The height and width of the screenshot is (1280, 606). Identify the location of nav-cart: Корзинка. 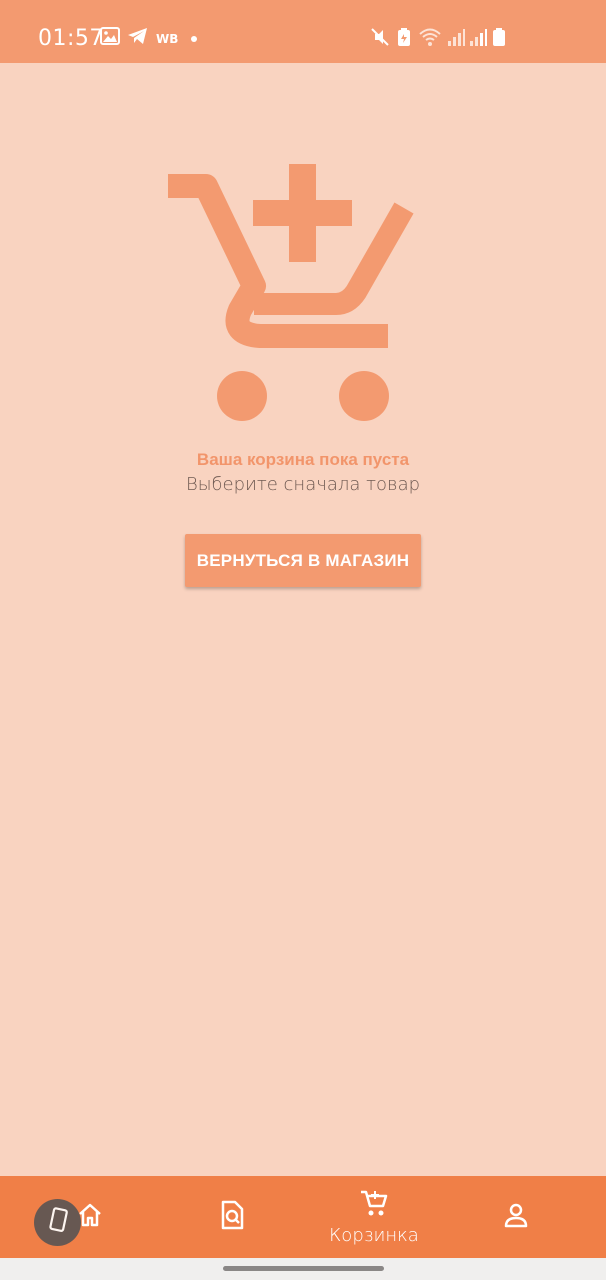
(374, 1217).